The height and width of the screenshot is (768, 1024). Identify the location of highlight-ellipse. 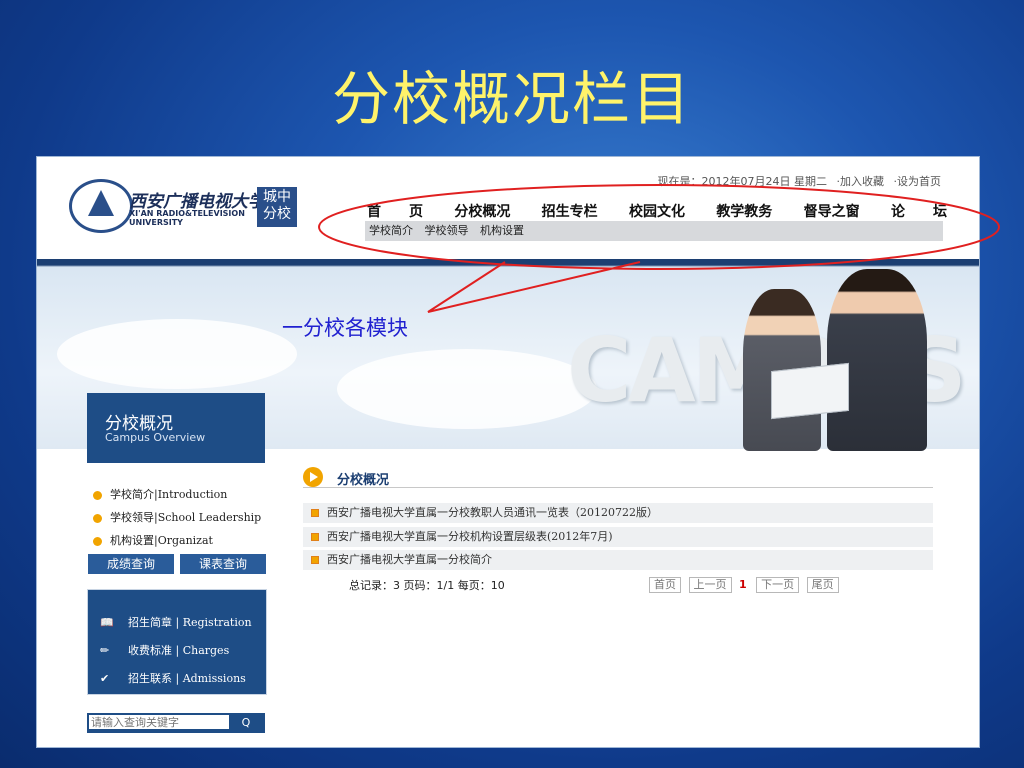
(659, 227).